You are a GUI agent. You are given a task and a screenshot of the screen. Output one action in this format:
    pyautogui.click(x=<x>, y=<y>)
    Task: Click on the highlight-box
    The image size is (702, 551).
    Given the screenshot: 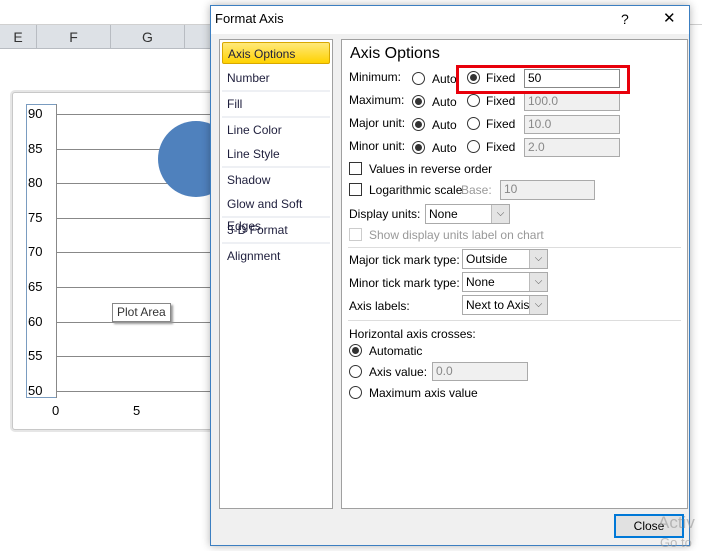 What is the action you would take?
    pyautogui.click(x=543, y=79)
    